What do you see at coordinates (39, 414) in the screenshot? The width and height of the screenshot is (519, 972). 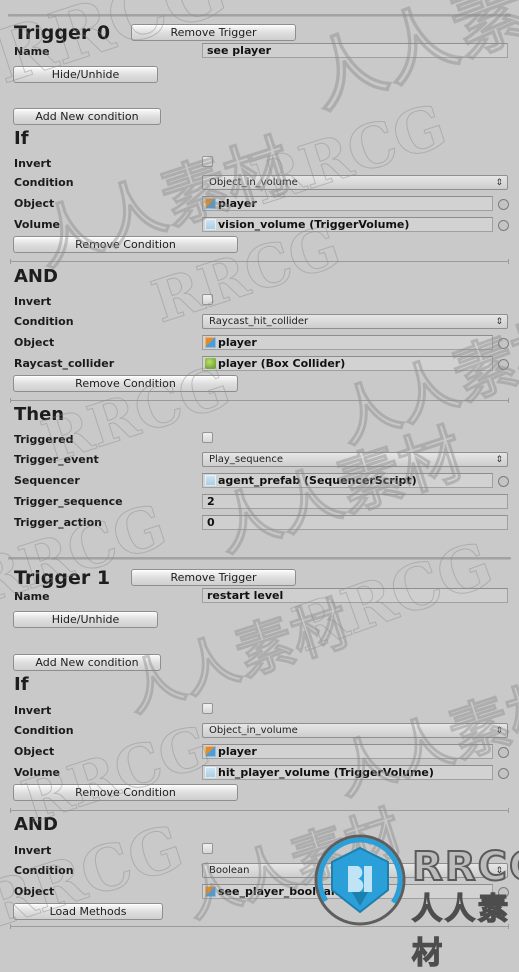 I see `trigger-0-then-heading: Then` at bounding box center [39, 414].